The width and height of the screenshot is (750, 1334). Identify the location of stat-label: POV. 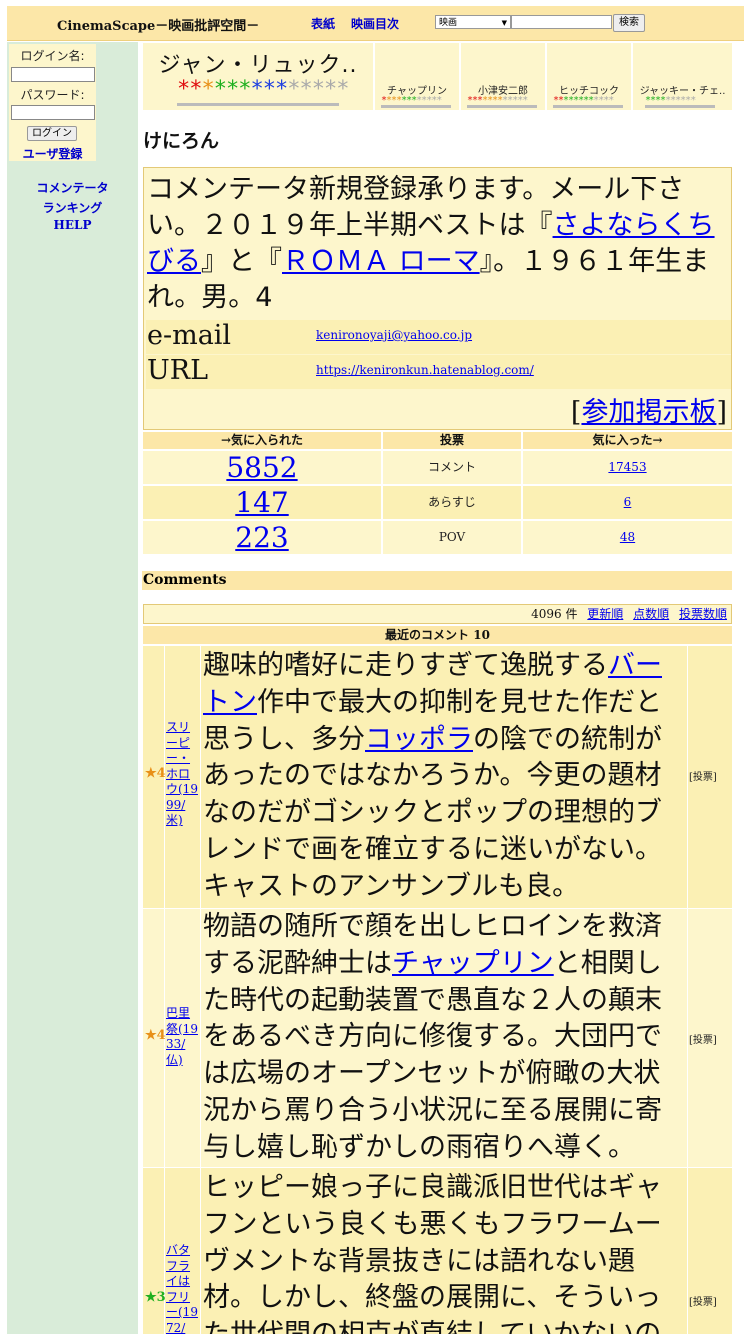
(452, 537).